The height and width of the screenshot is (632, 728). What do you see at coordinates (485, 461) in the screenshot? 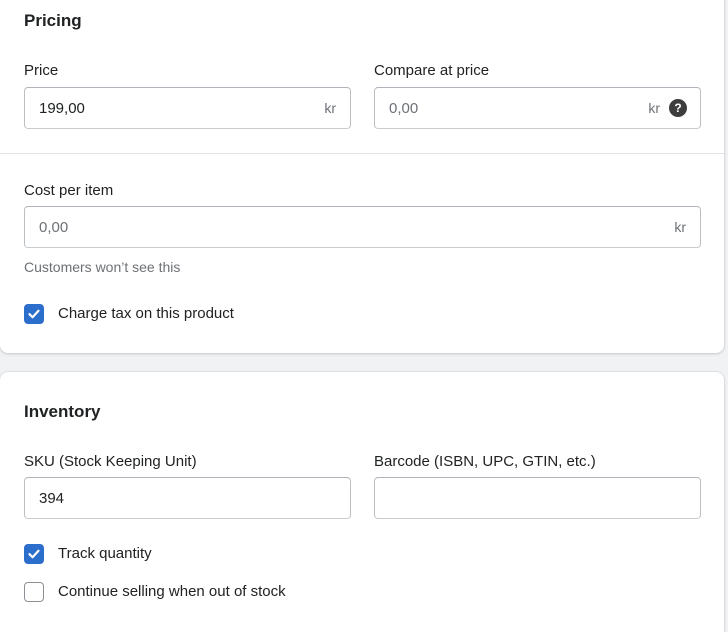
I see `barcode-label: Barcode (ISBN, UPC, GTIN, etc.)` at bounding box center [485, 461].